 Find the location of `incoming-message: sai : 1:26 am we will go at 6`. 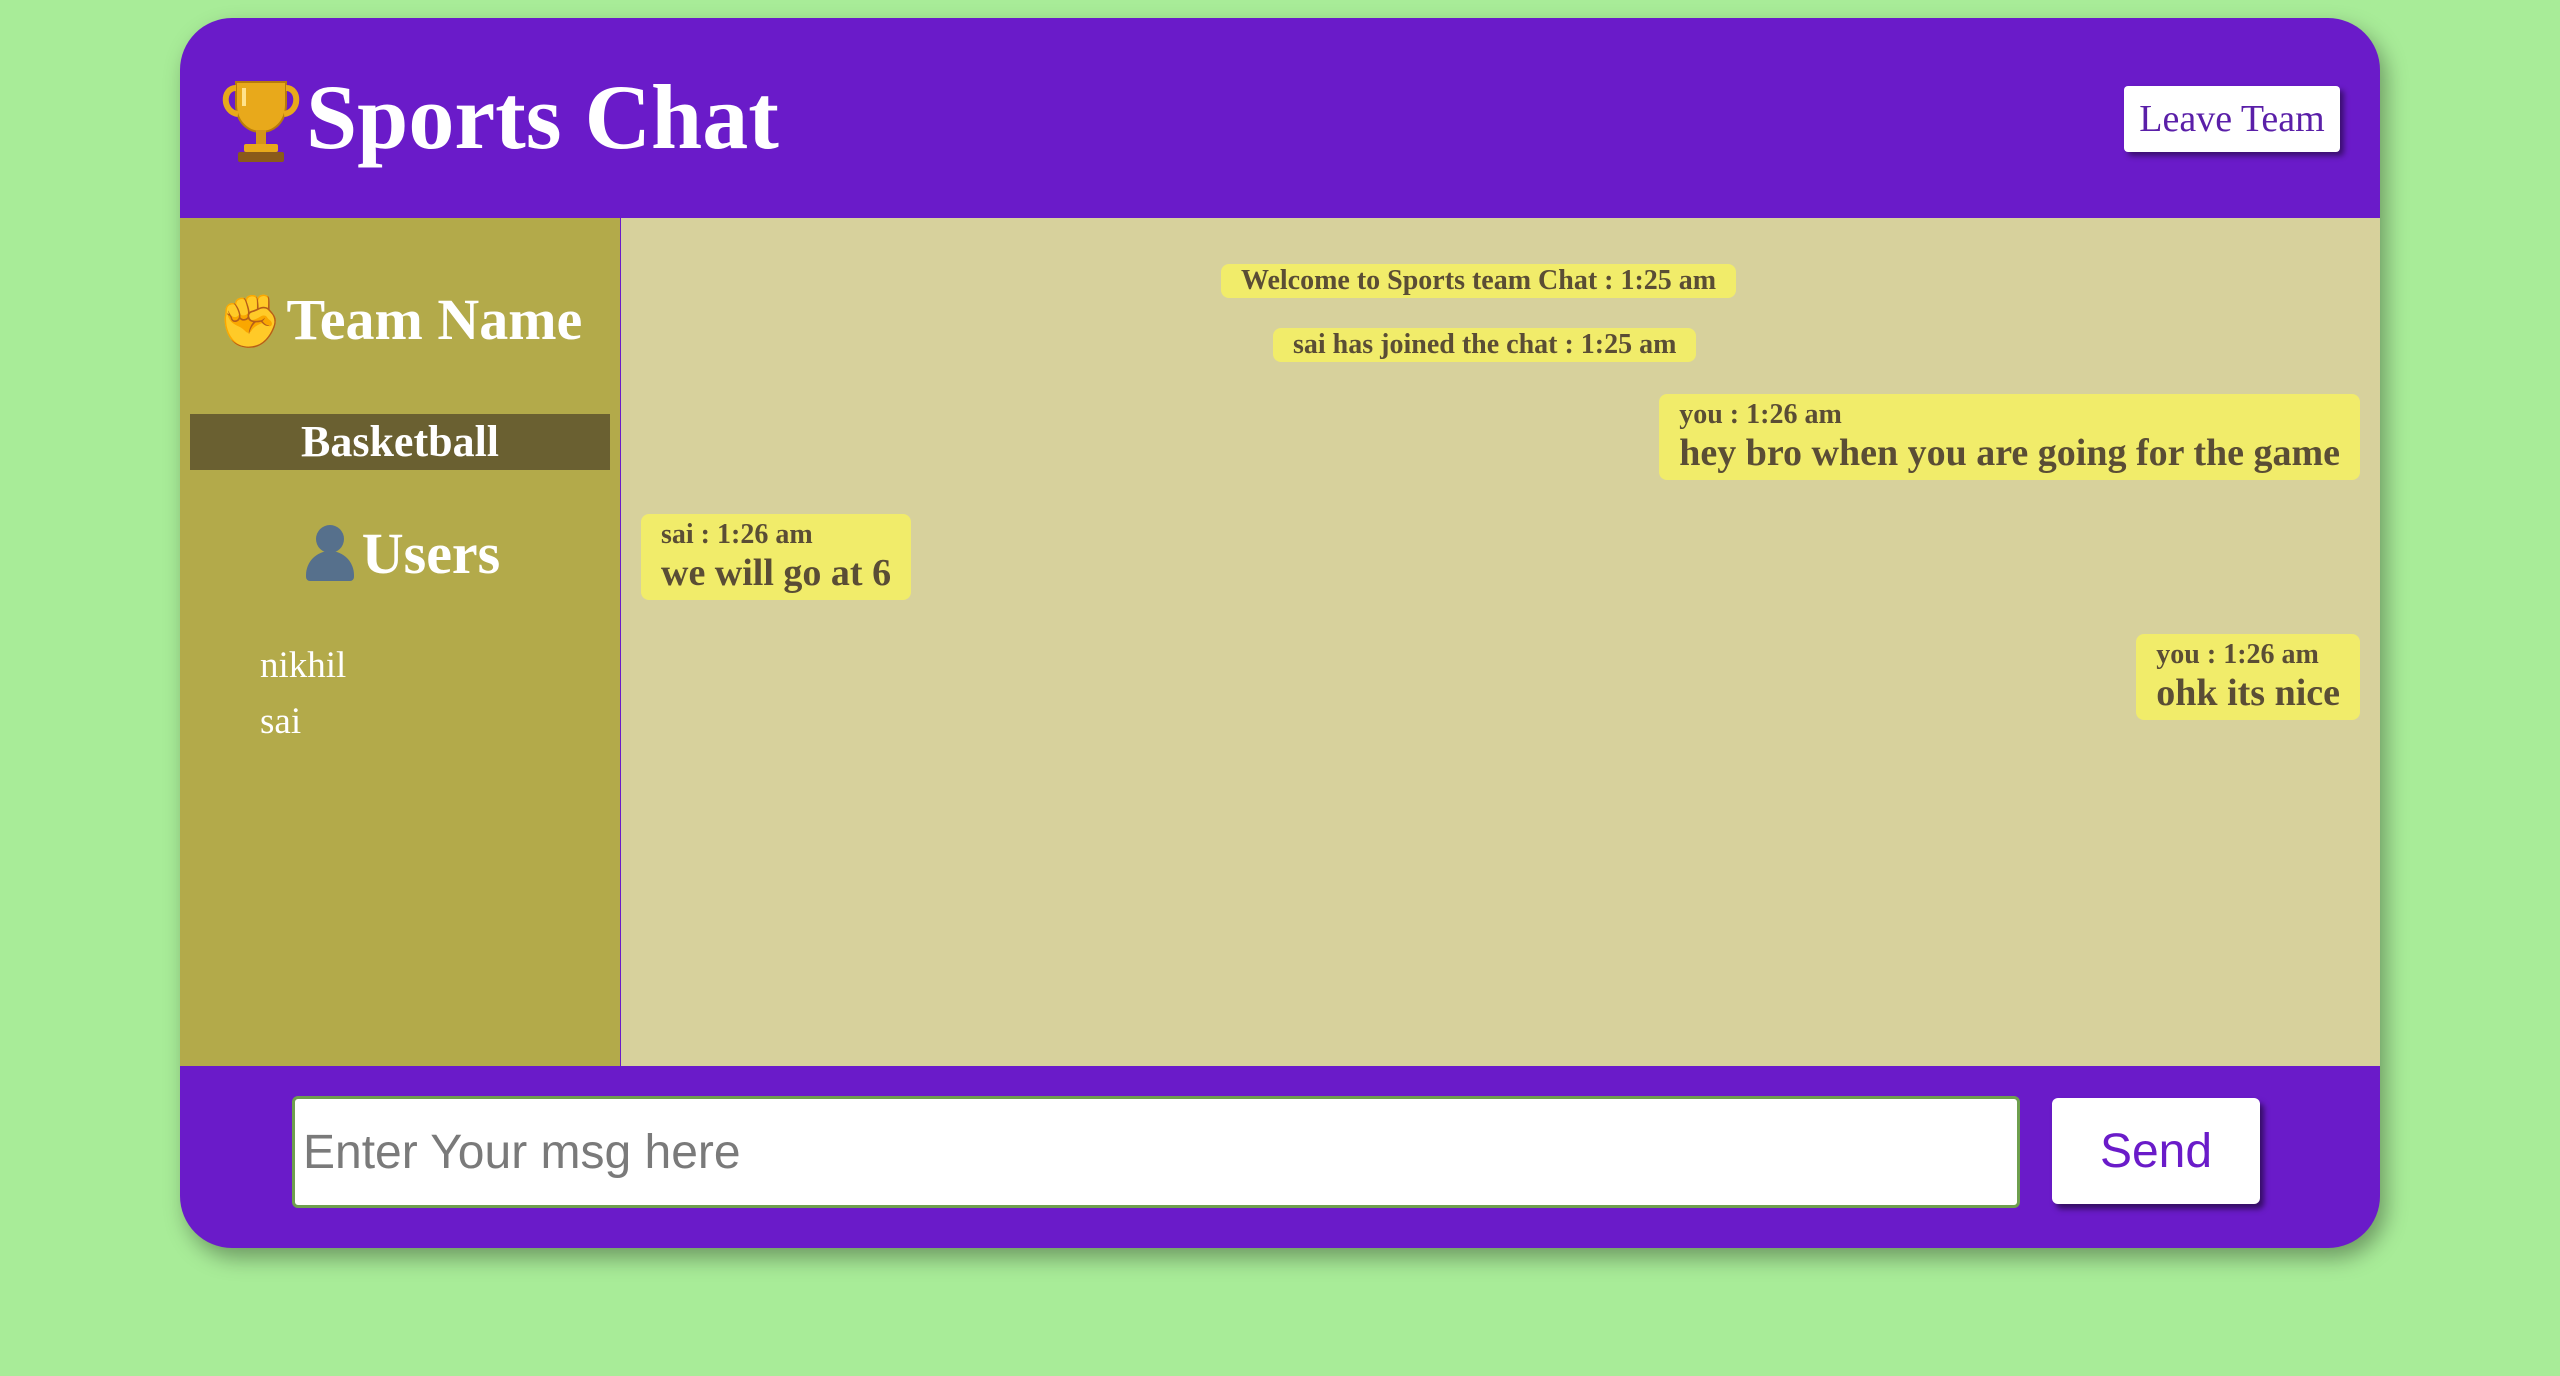

incoming-message: sai : 1:26 am we will go at 6 is located at coordinates (776, 557).